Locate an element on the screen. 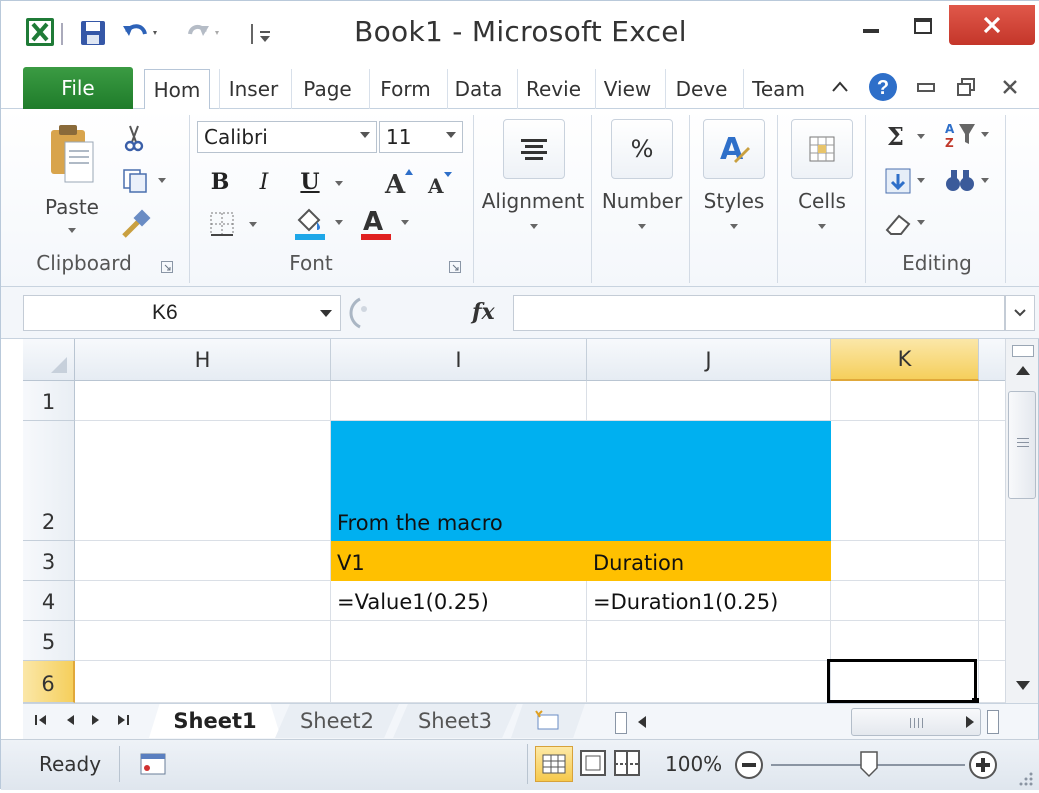  column-header-j: J is located at coordinates (709, 360).